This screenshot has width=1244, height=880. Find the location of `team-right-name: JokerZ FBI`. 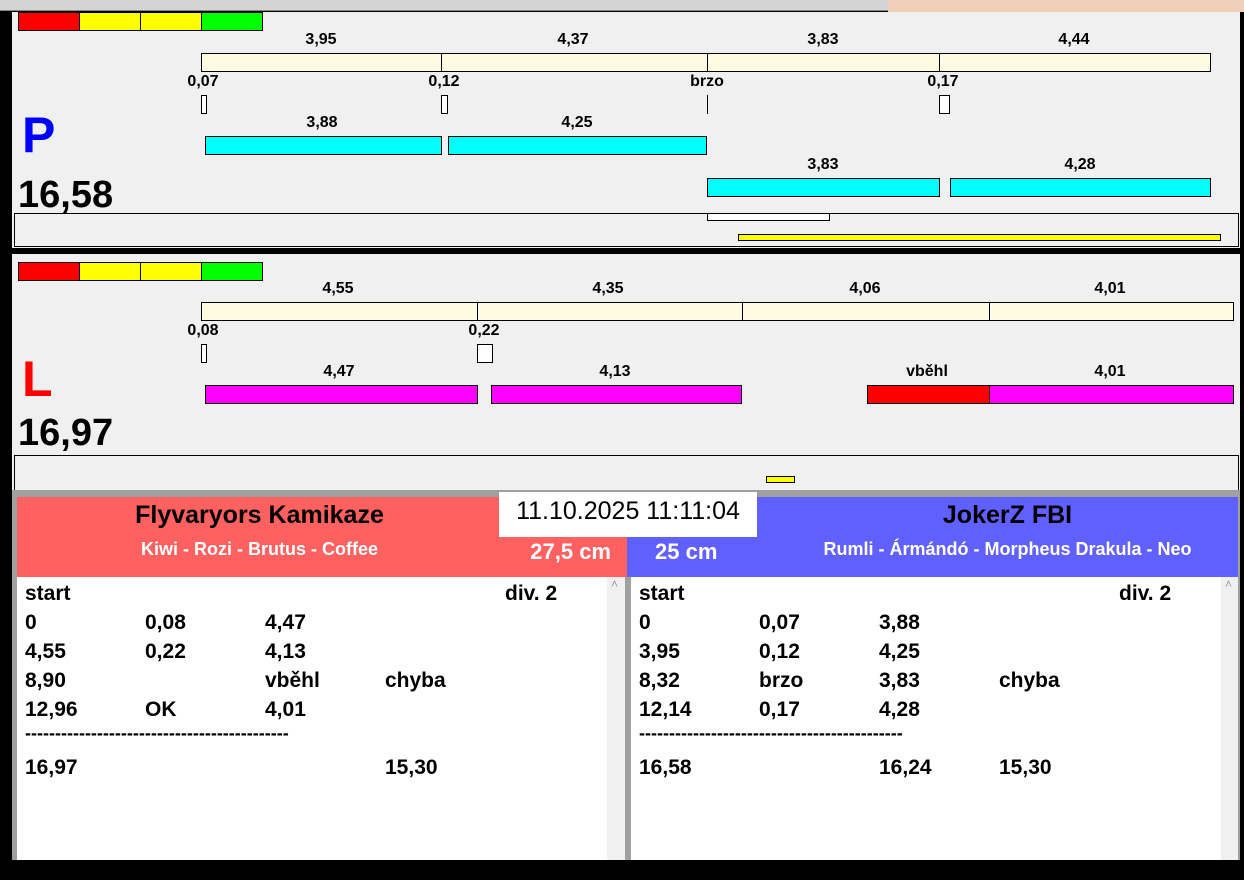

team-right-name: JokerZ FBI is located at coordinates (1007, 515).